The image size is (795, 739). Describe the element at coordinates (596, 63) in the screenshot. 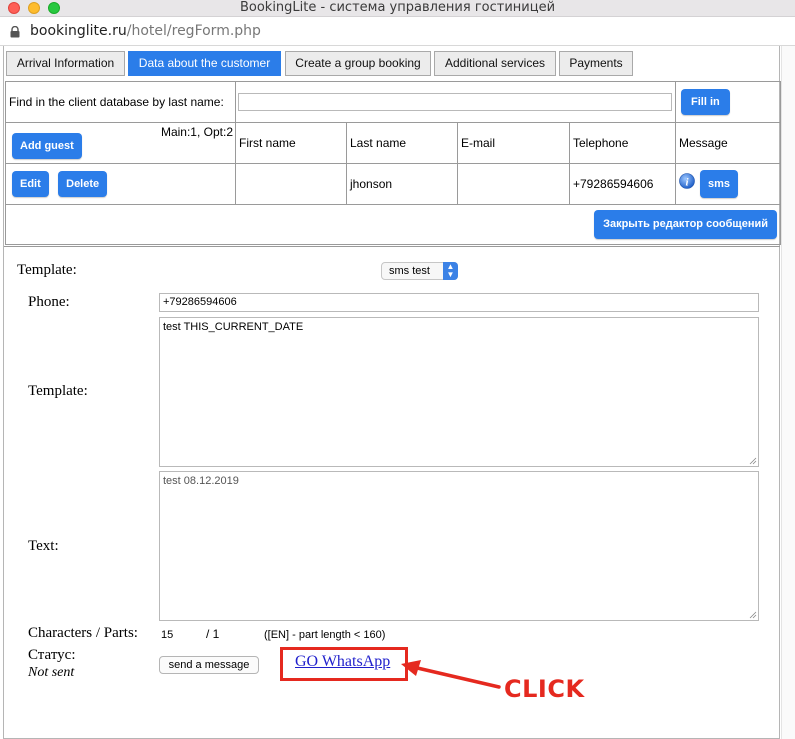

I see `tab-payments: Payments` at that location.